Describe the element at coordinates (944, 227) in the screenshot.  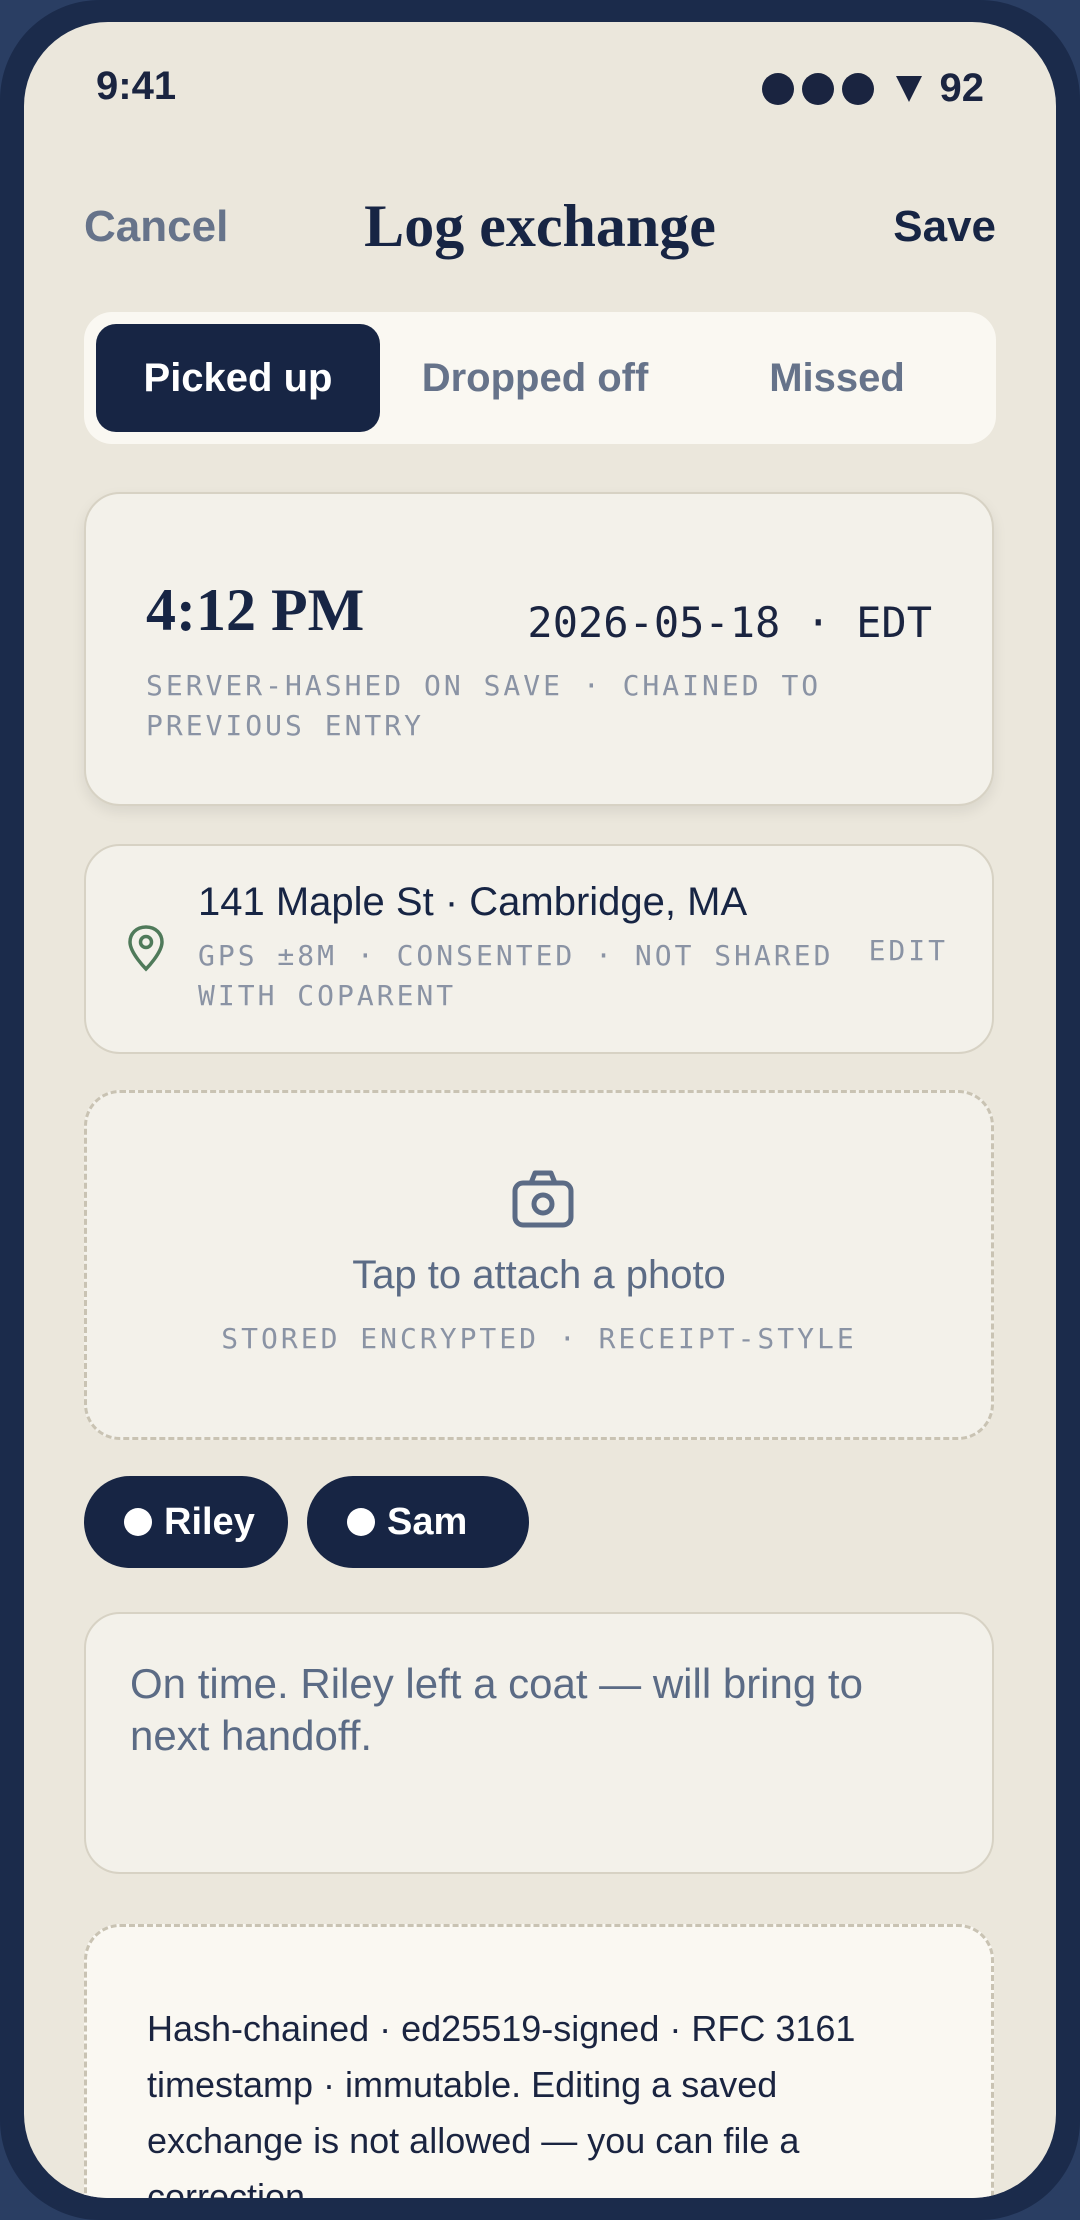
I see `save-button: Save` at that location.